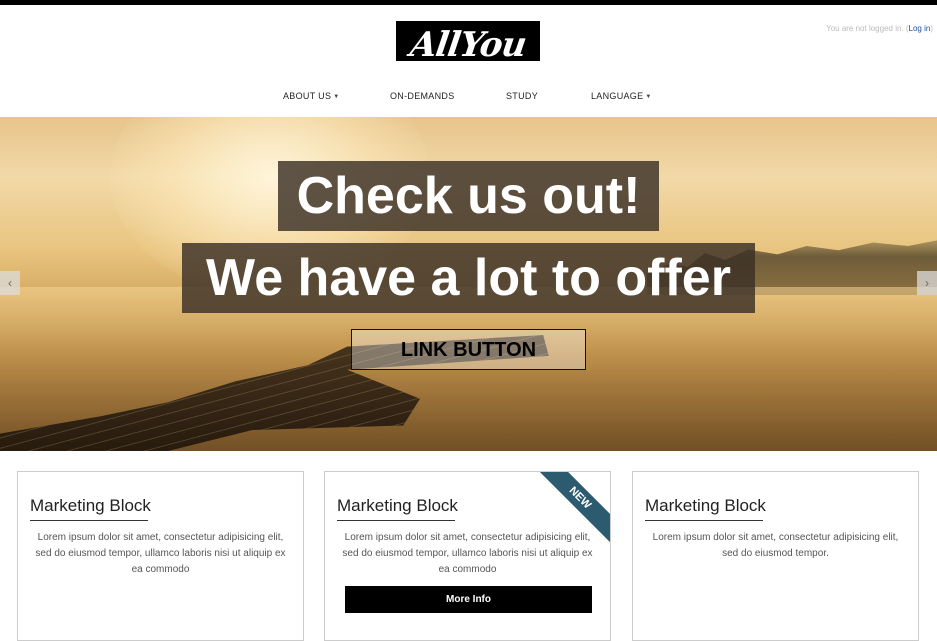 Image resolution: width=937 pixels, height=641 pixels. Describe the element at coordinates (307, 96) in the screenshot. I see `nav-item-label: ABOUT US` at that location.